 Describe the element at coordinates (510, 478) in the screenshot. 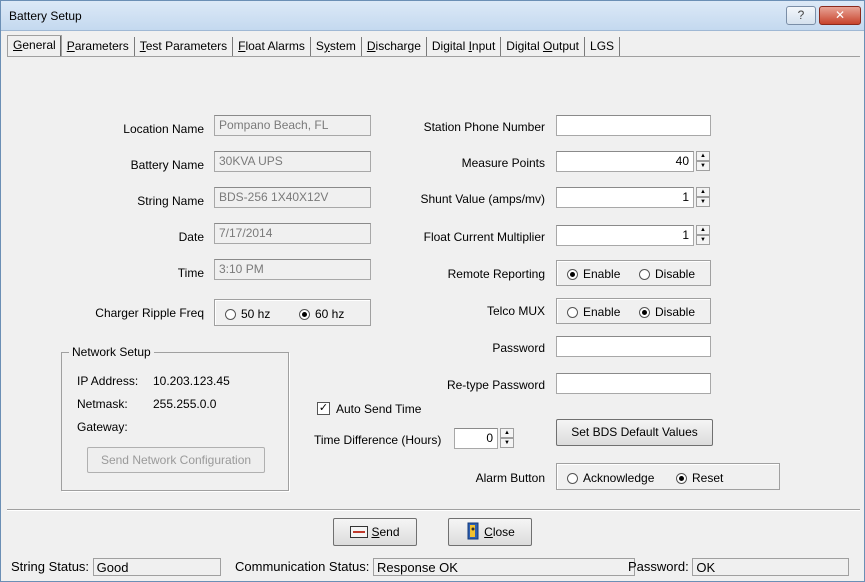

I see `alarm-button-label: Alarm Button` at that location.